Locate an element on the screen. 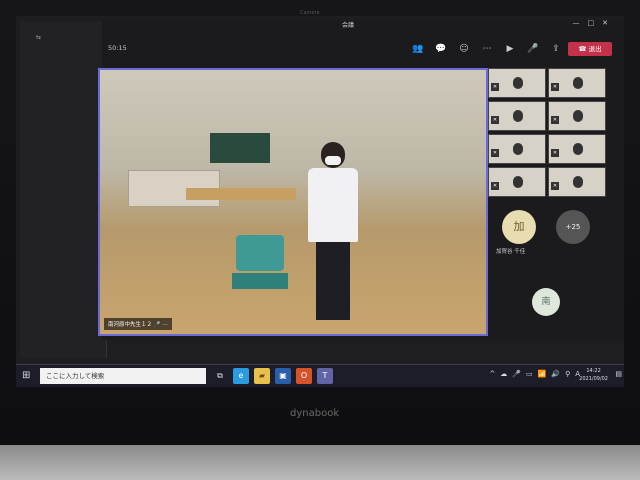 Image resolution: width=640 pixels, height=480 pixels. more-participants-badge: +25 is located at coordinates (573, 227).